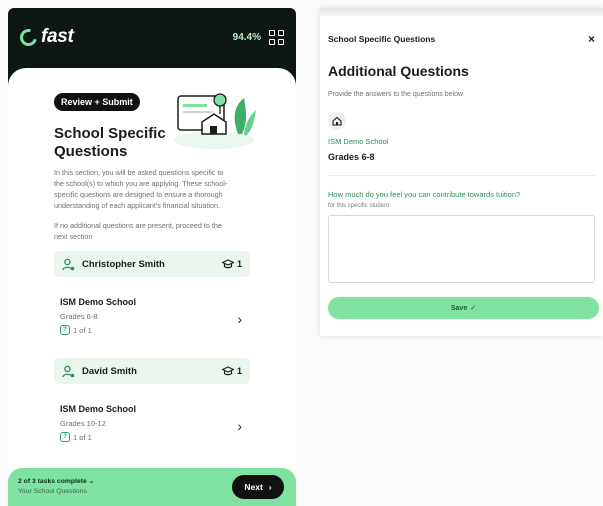 The height and width of the screenshot is (506, 603). I want to click on student-header: Christopher Smith 1, so click(152, 264).